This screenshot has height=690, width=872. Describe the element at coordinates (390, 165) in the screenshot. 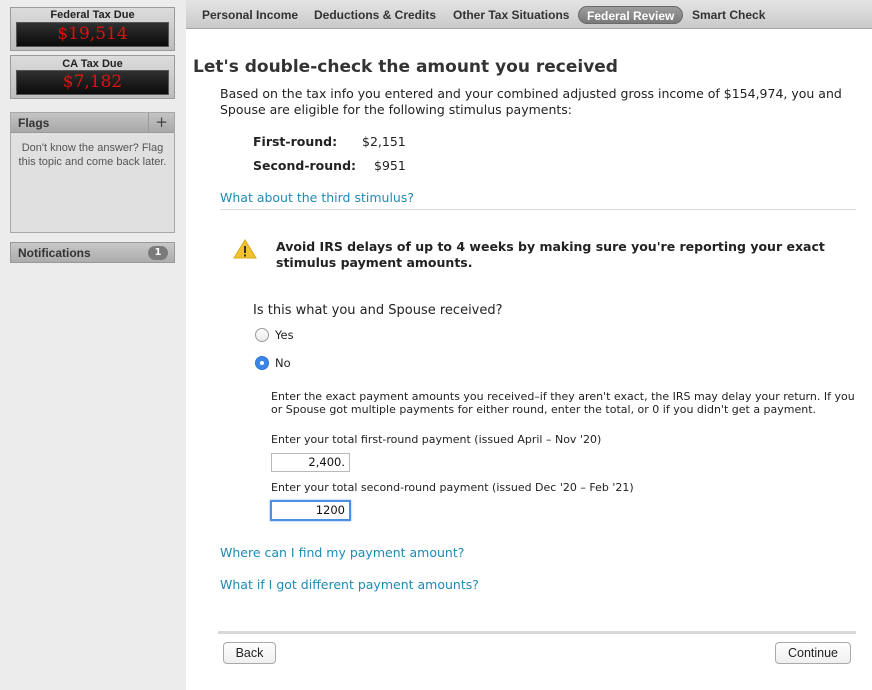

I see `second-round-value: $951` at that location.